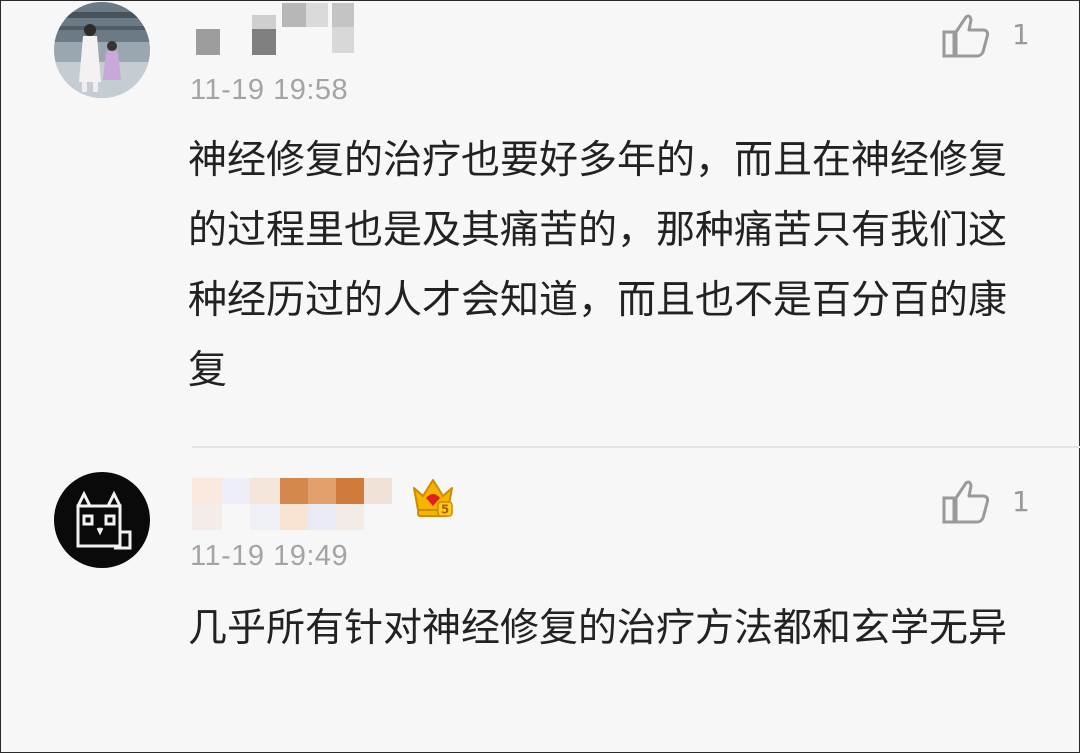  I want to click on crown-level-badge-icon: 5, so click(433, 498).